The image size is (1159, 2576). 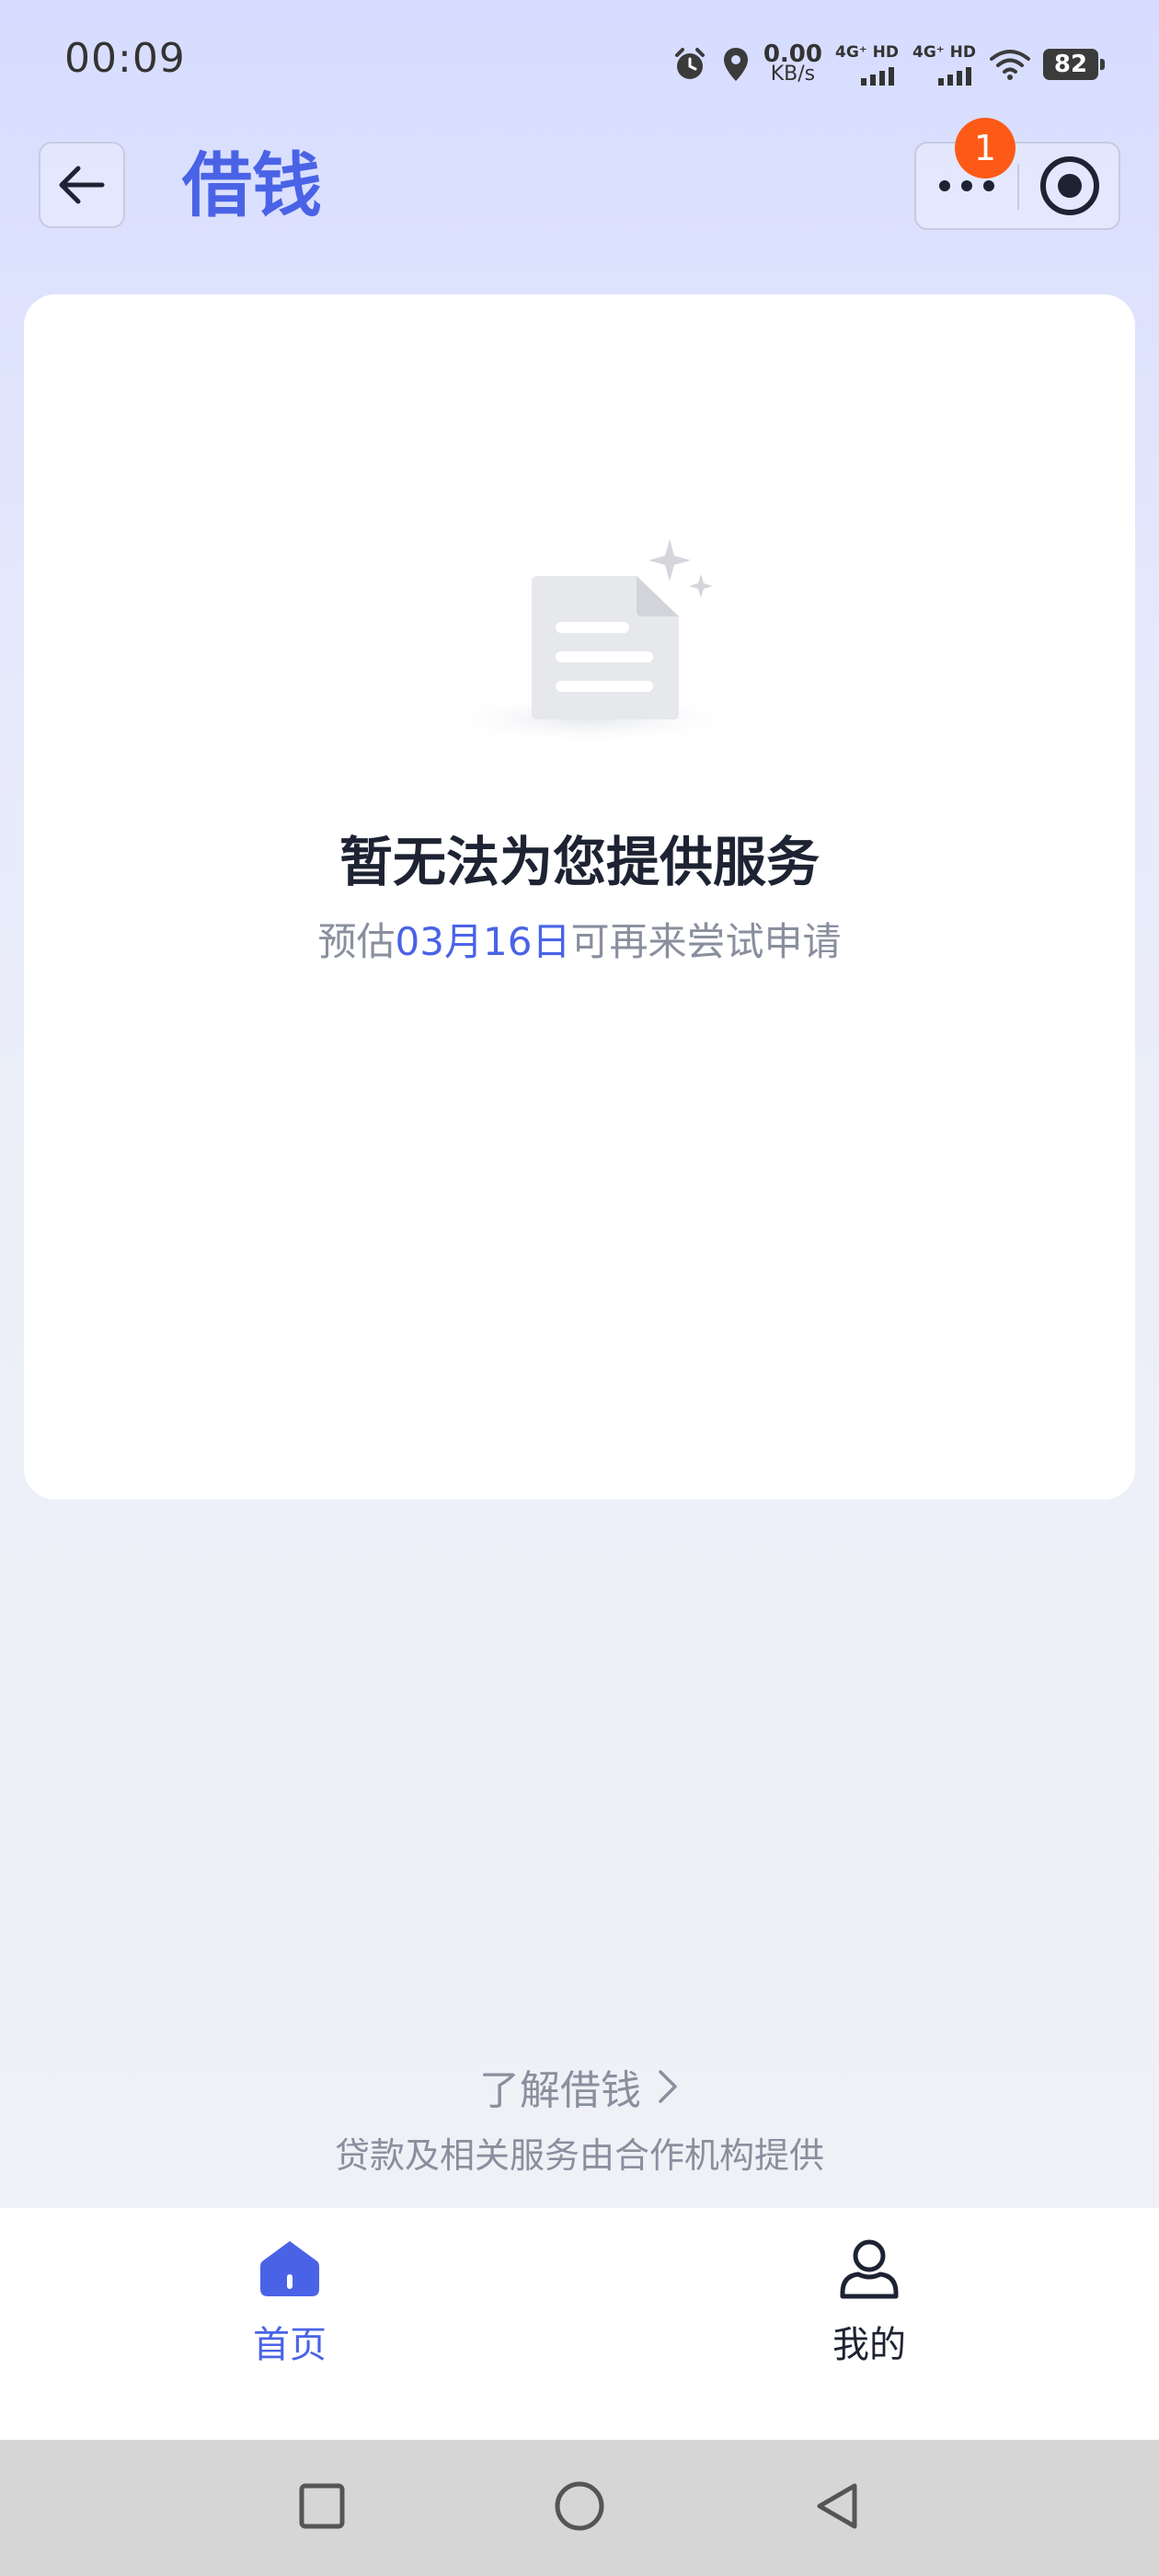 I want to click on notification-badge: 1, so click(x=985, y=148).